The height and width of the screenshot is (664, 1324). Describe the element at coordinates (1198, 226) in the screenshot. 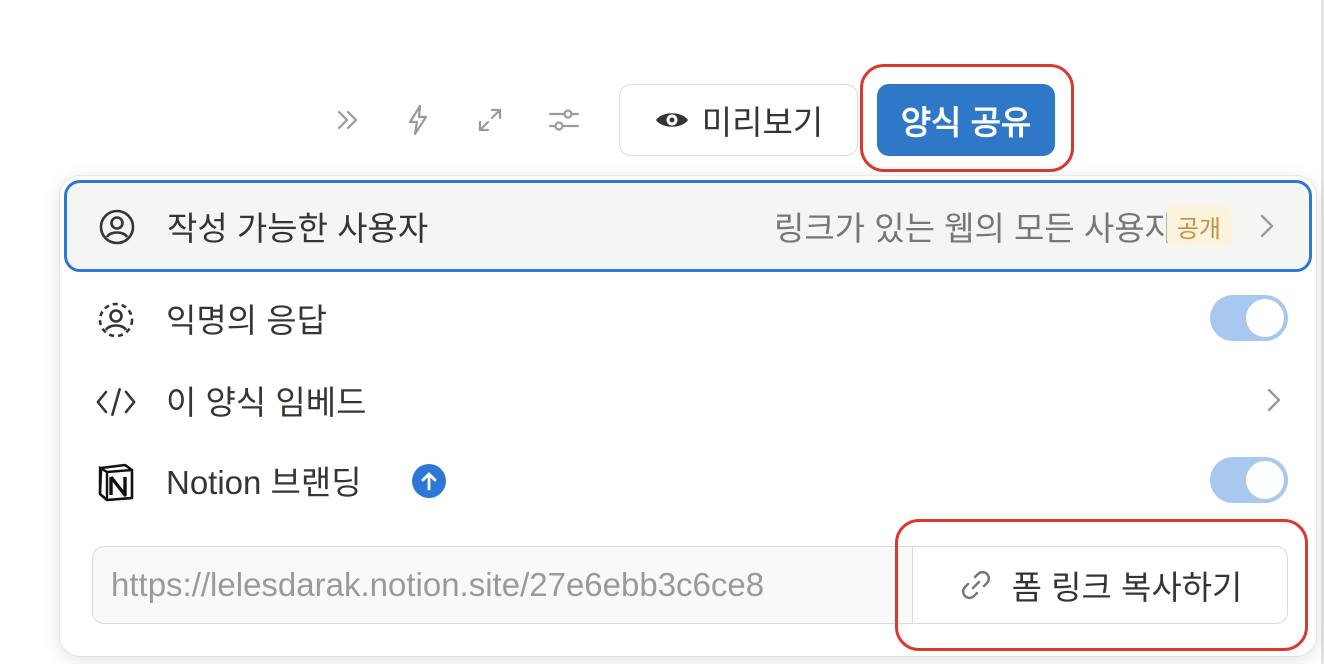

I see `public-badge: 공개` at that location.